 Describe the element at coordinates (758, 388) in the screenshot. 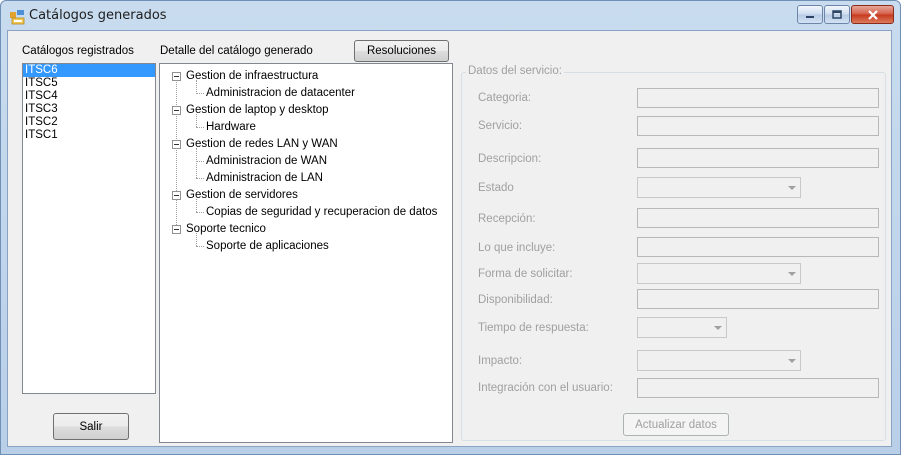

I see `integracion-field` at that location.